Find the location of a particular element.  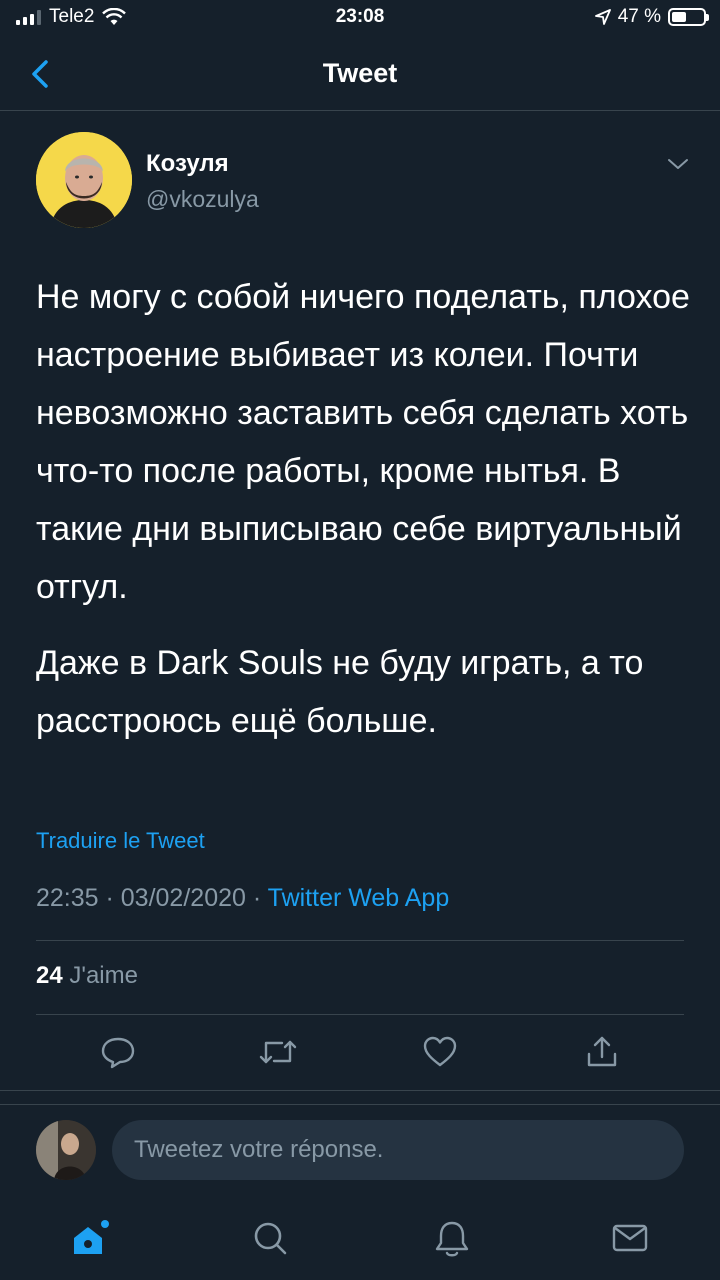

location-arrow-icon is located at coordinates (602, 17).